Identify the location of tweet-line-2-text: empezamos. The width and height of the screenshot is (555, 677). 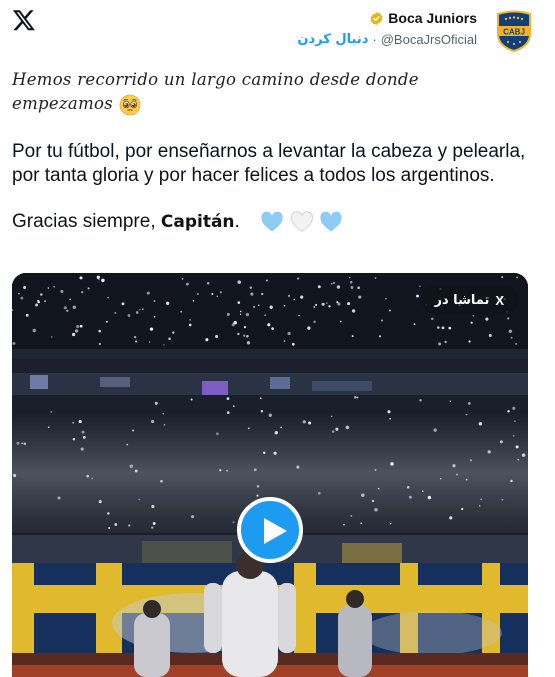
(63, 103).